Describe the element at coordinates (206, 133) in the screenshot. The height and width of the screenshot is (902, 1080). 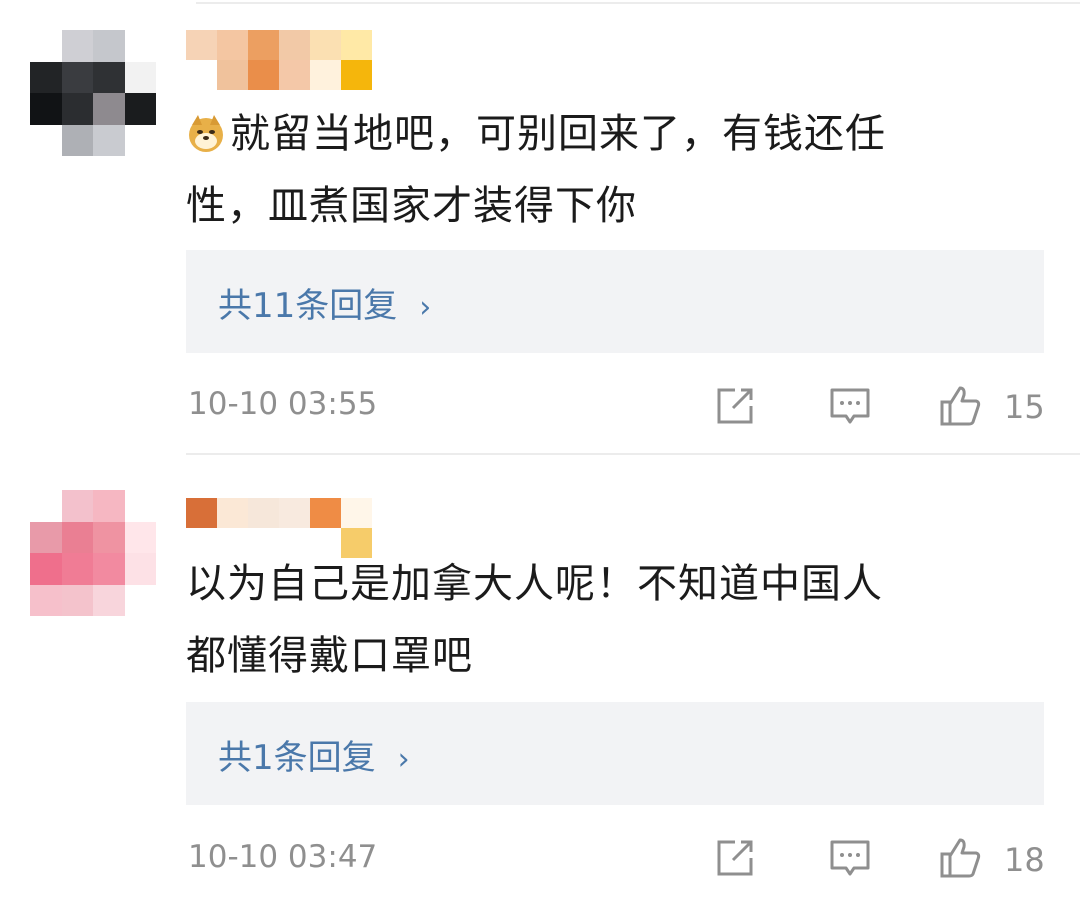
I see `doge-emoji-icon` at that location.